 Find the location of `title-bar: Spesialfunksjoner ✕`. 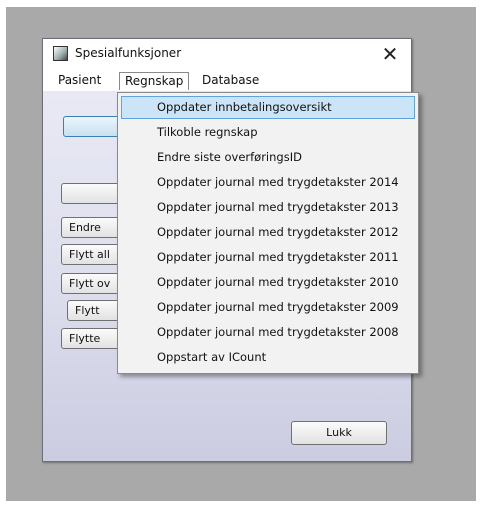

title-bar: Spesialfunksjoner ✕ is located at coordinates (227, 54).